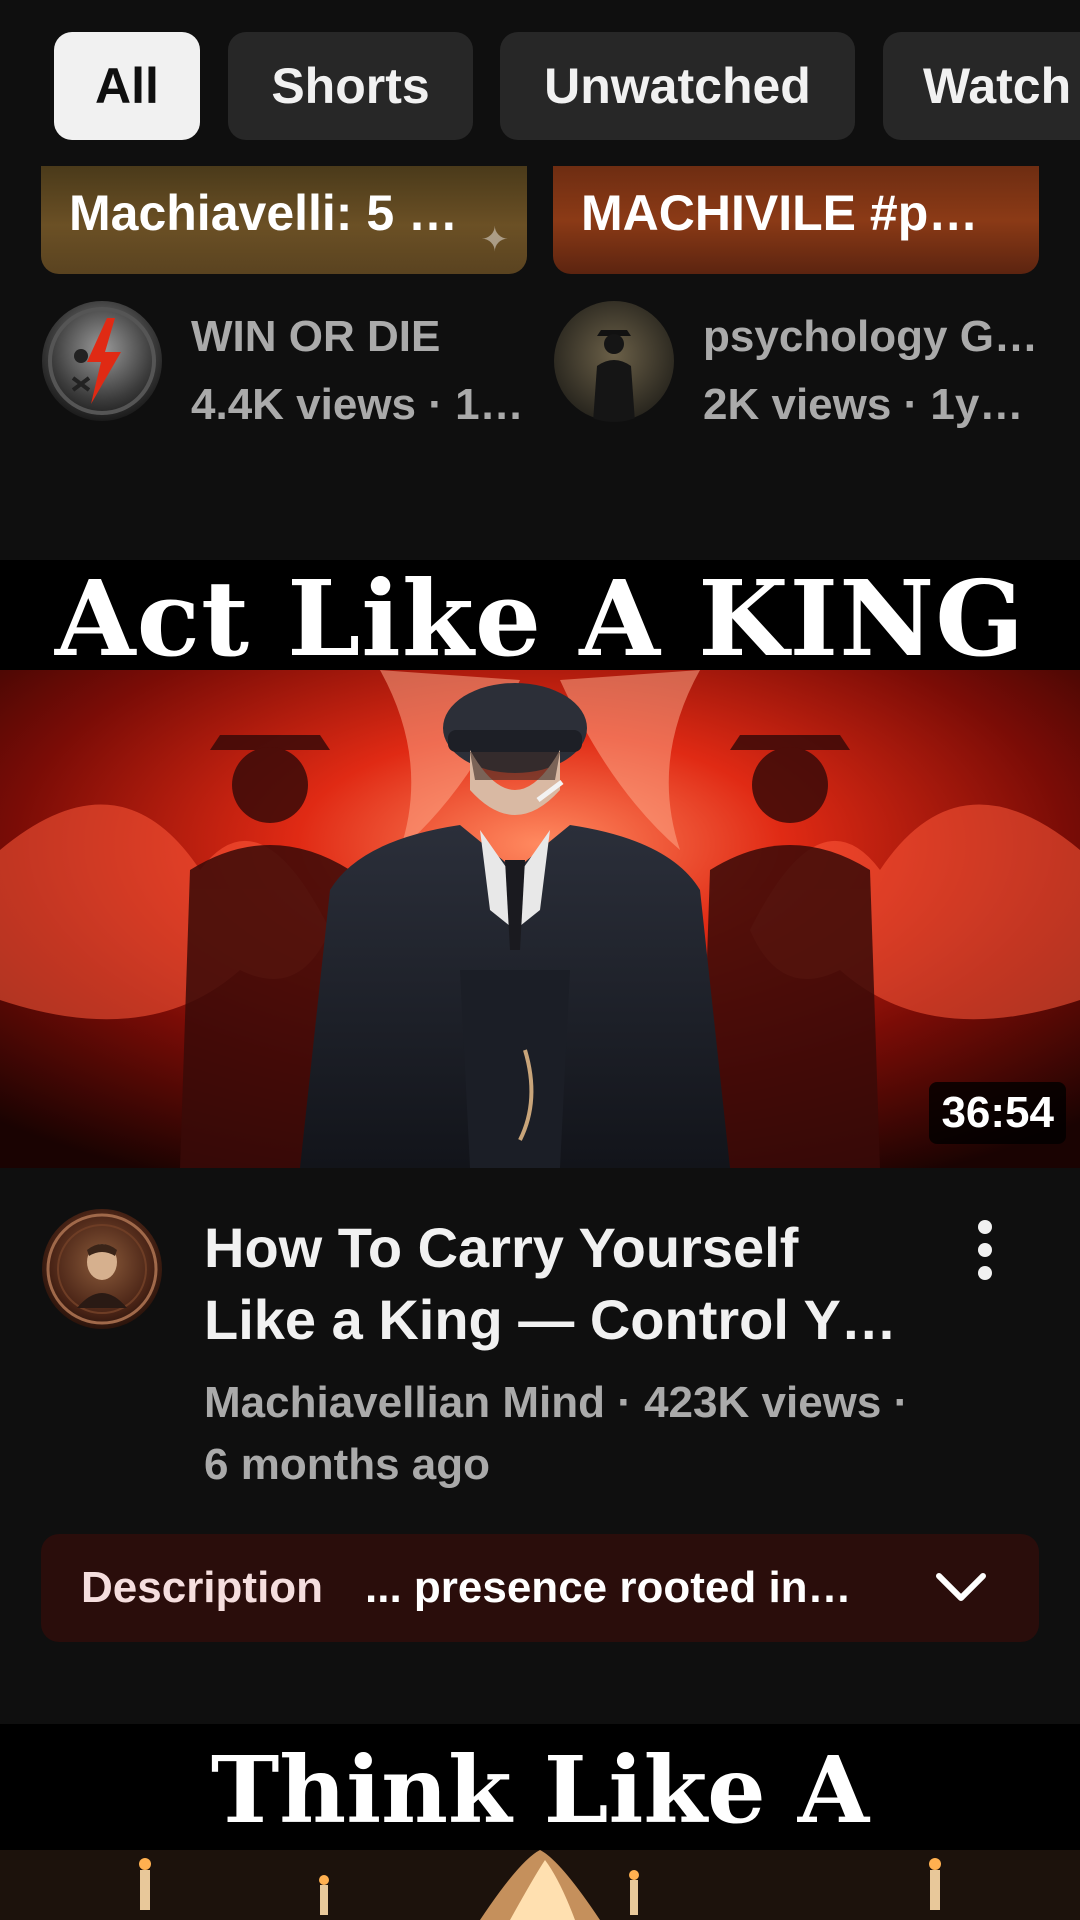 Image resolution: width=1080 pixels, height=1920 pixels. I want to click on filter-chip-bar: All Shorts Unwatched Watch, so click(540, 83).